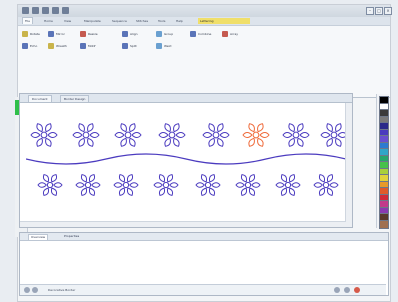  I want to click on tab-overview: Overview, so click(38, 237).